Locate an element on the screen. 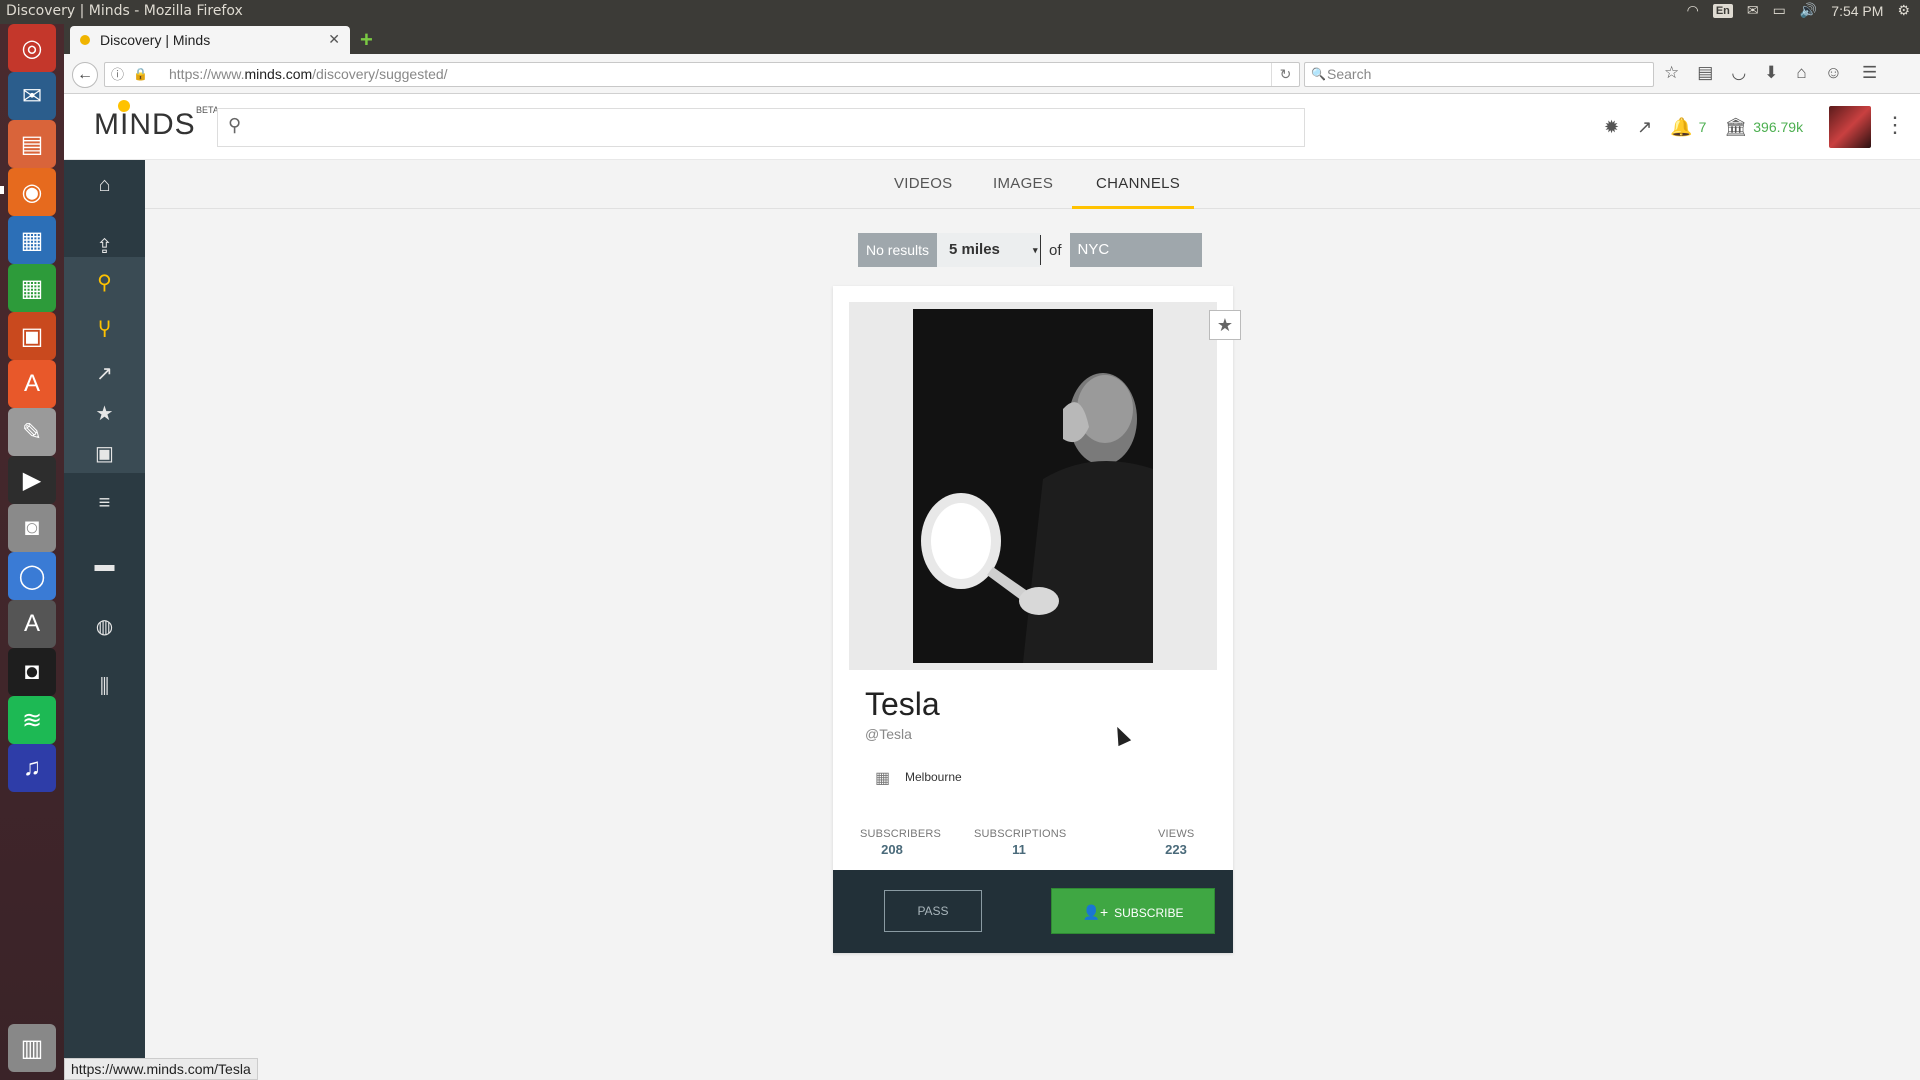  keyboard-layout-indicator: En is located at coordinates (1722, 10).